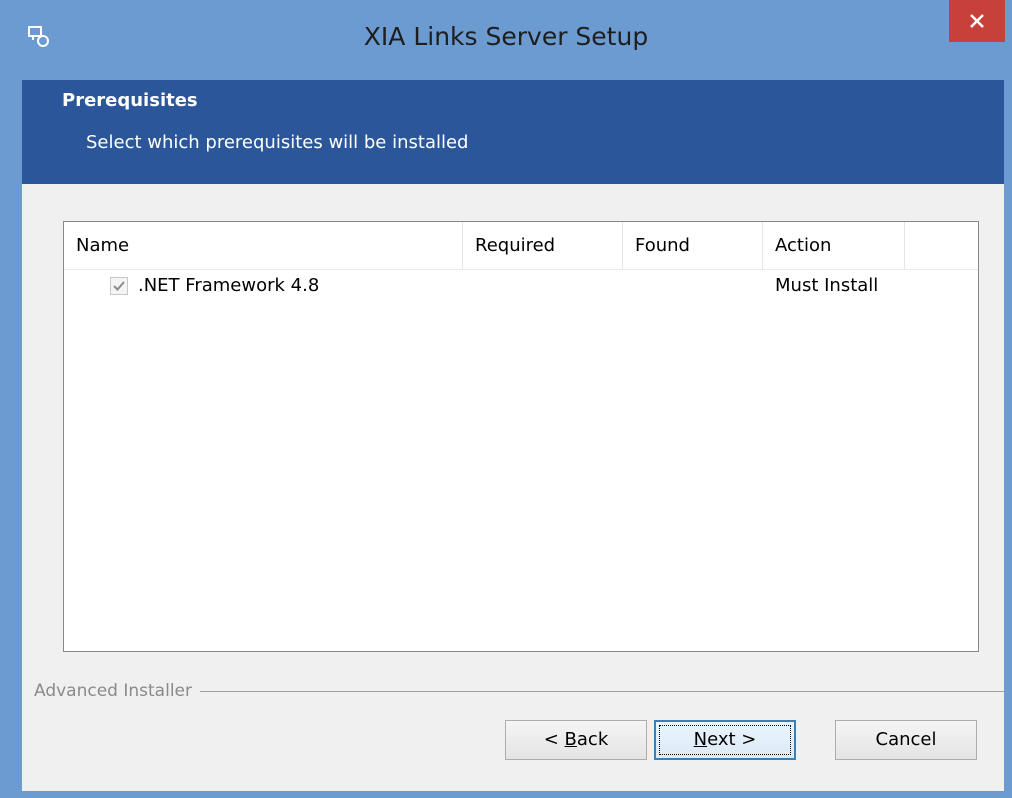  I want to click on prerequisite-checkbox, so click(119, 286).